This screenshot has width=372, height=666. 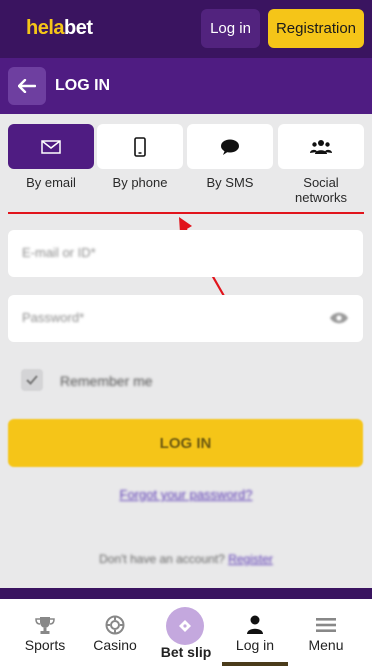 I want to click on no-account-row: Don't have an account? Register, so click(x=186, y=559).